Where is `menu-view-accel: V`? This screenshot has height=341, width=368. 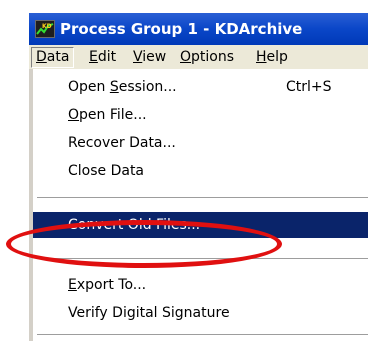 menu-view-accel: V is located at coordinates (138, 57).